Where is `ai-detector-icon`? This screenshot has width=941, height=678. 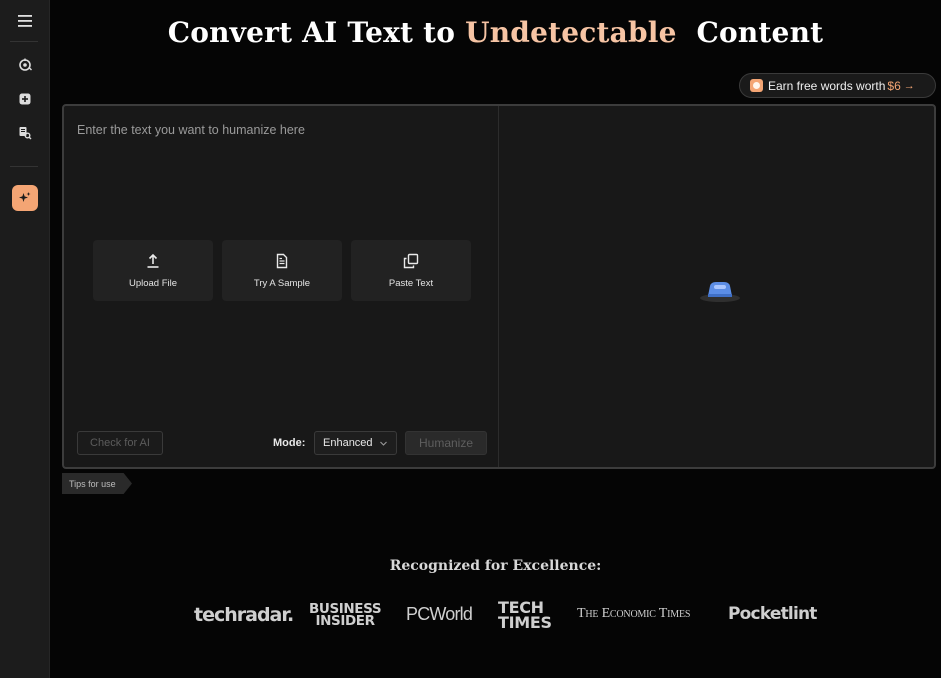
ai-detector-icon is located at coordinates (25, 65).